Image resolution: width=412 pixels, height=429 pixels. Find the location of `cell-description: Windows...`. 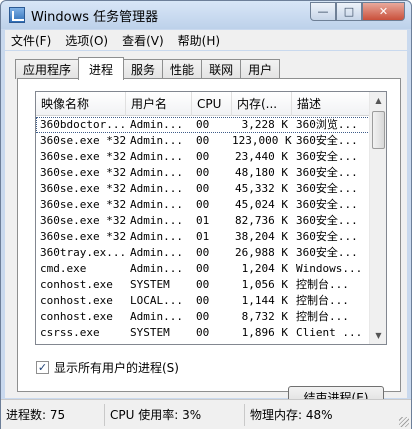

cell-description: Windows... is located at coordinates (329, 268).